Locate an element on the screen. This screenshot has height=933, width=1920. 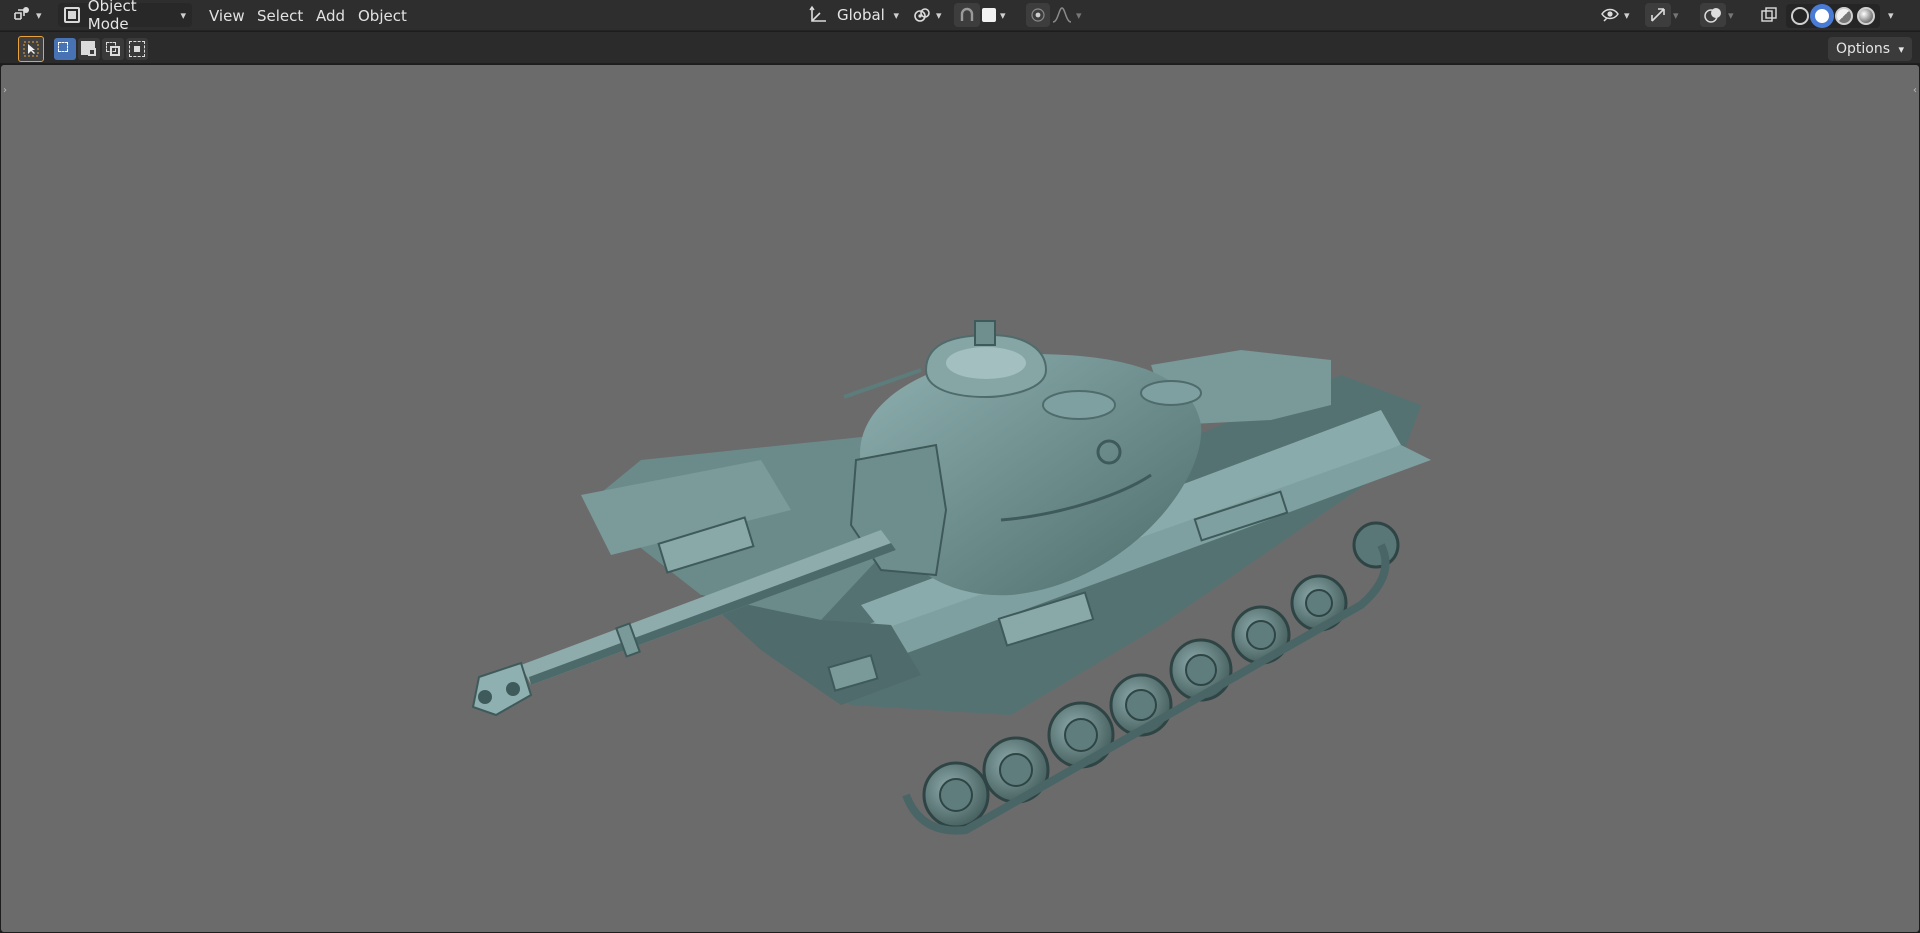
overlay-dropdown: ▾ is located at coordinates (1736, 15).